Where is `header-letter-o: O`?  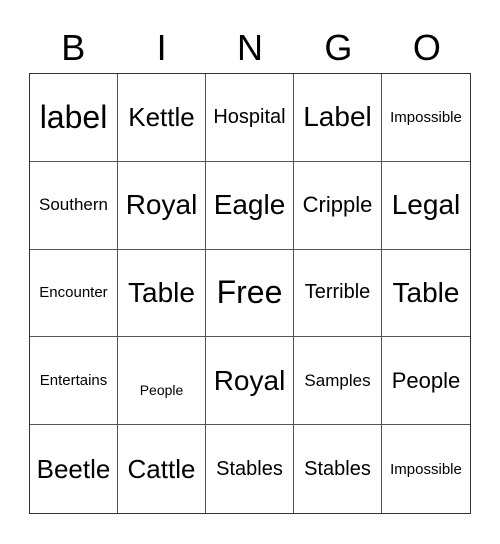 header-letter-o: O is located at coordinates (426, 47).